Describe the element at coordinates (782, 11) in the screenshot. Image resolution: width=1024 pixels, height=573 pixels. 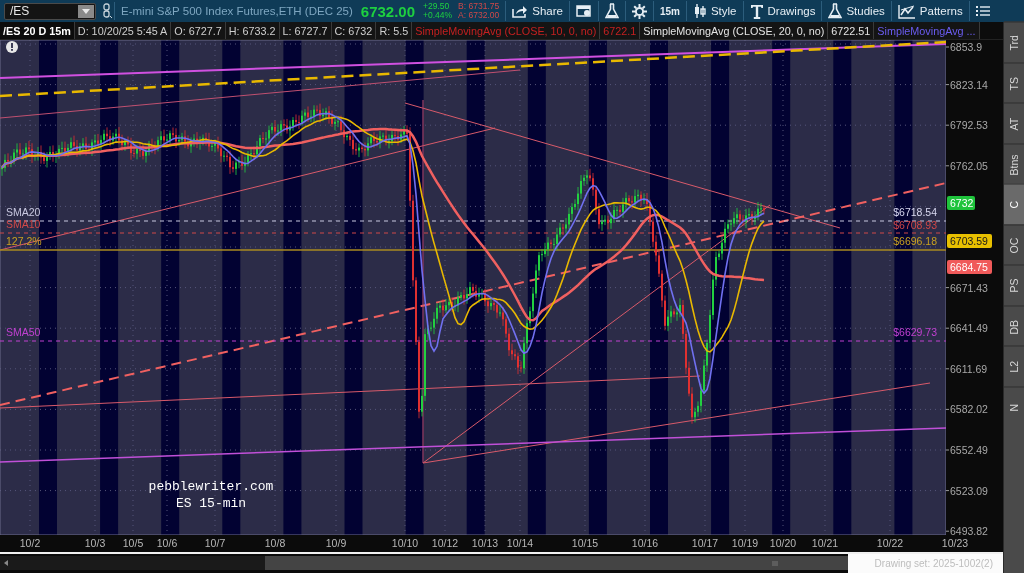
I see `drawings-button: Drawings` at that location.